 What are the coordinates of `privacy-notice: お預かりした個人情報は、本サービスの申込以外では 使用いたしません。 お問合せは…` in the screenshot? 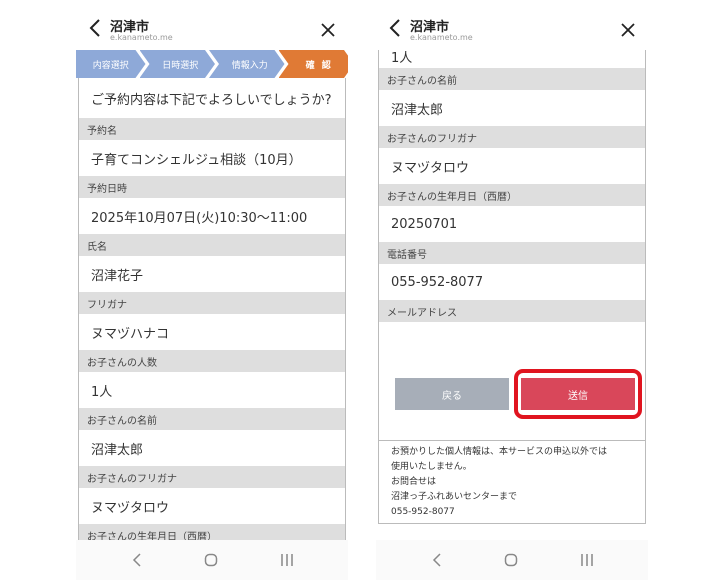 It's located at (512, 482).